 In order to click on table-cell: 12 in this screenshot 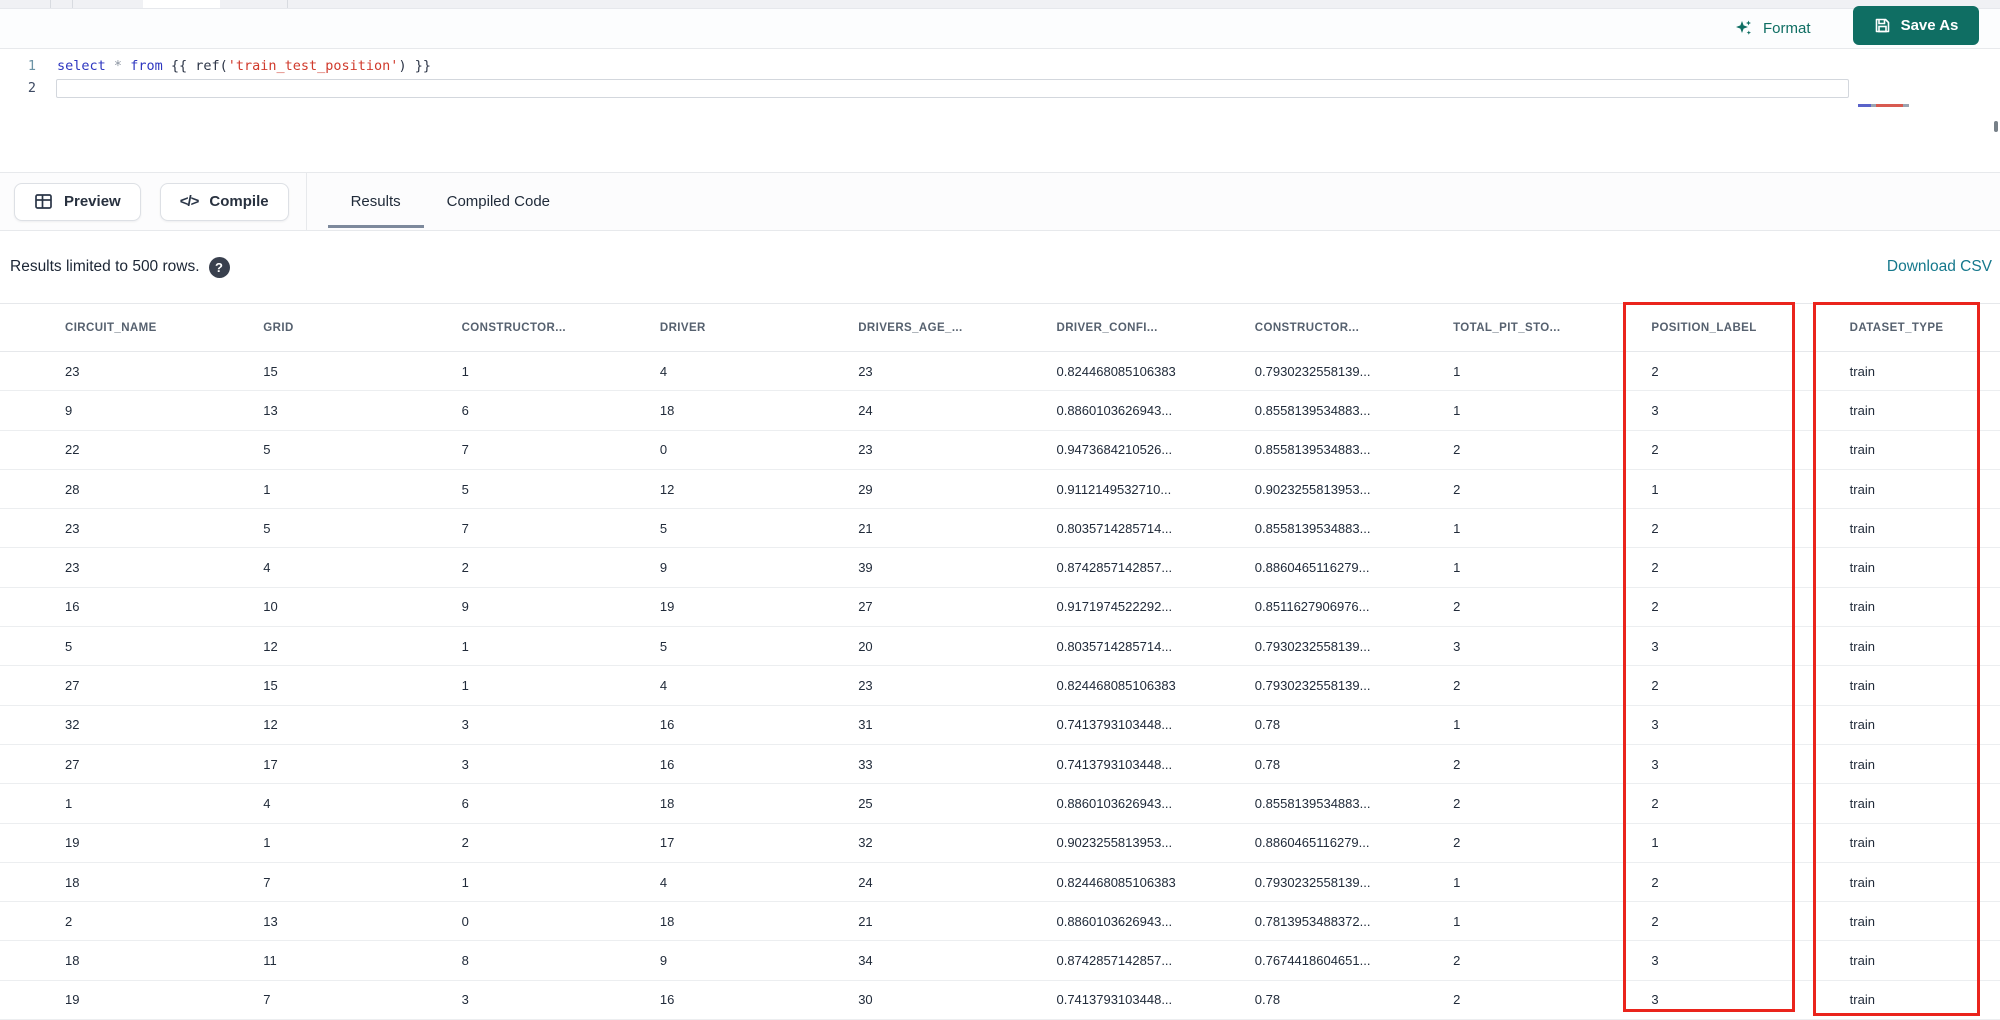, I will do `click(270, 646)`.